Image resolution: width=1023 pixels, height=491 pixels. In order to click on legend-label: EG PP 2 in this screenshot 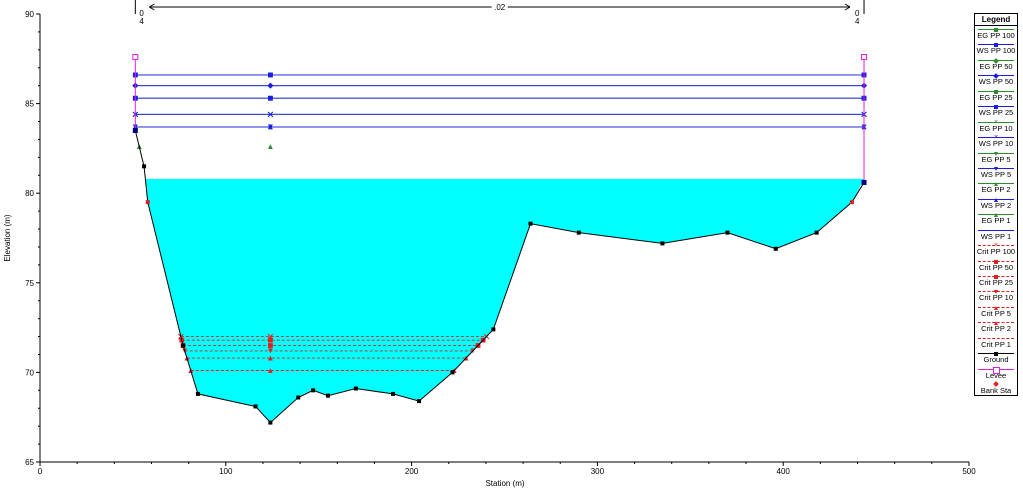, I will do `click(996, 190)`.